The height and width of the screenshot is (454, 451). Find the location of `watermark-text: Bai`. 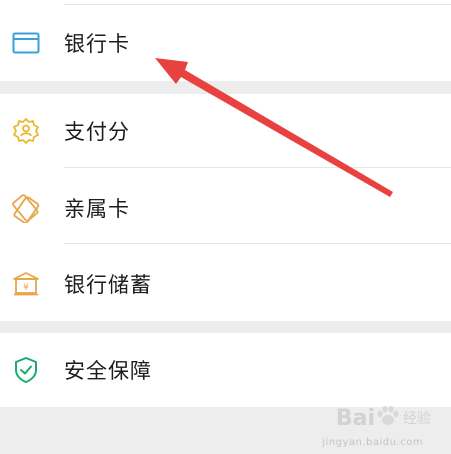

watermark-text: Bai is located at coordinates (355, 418).